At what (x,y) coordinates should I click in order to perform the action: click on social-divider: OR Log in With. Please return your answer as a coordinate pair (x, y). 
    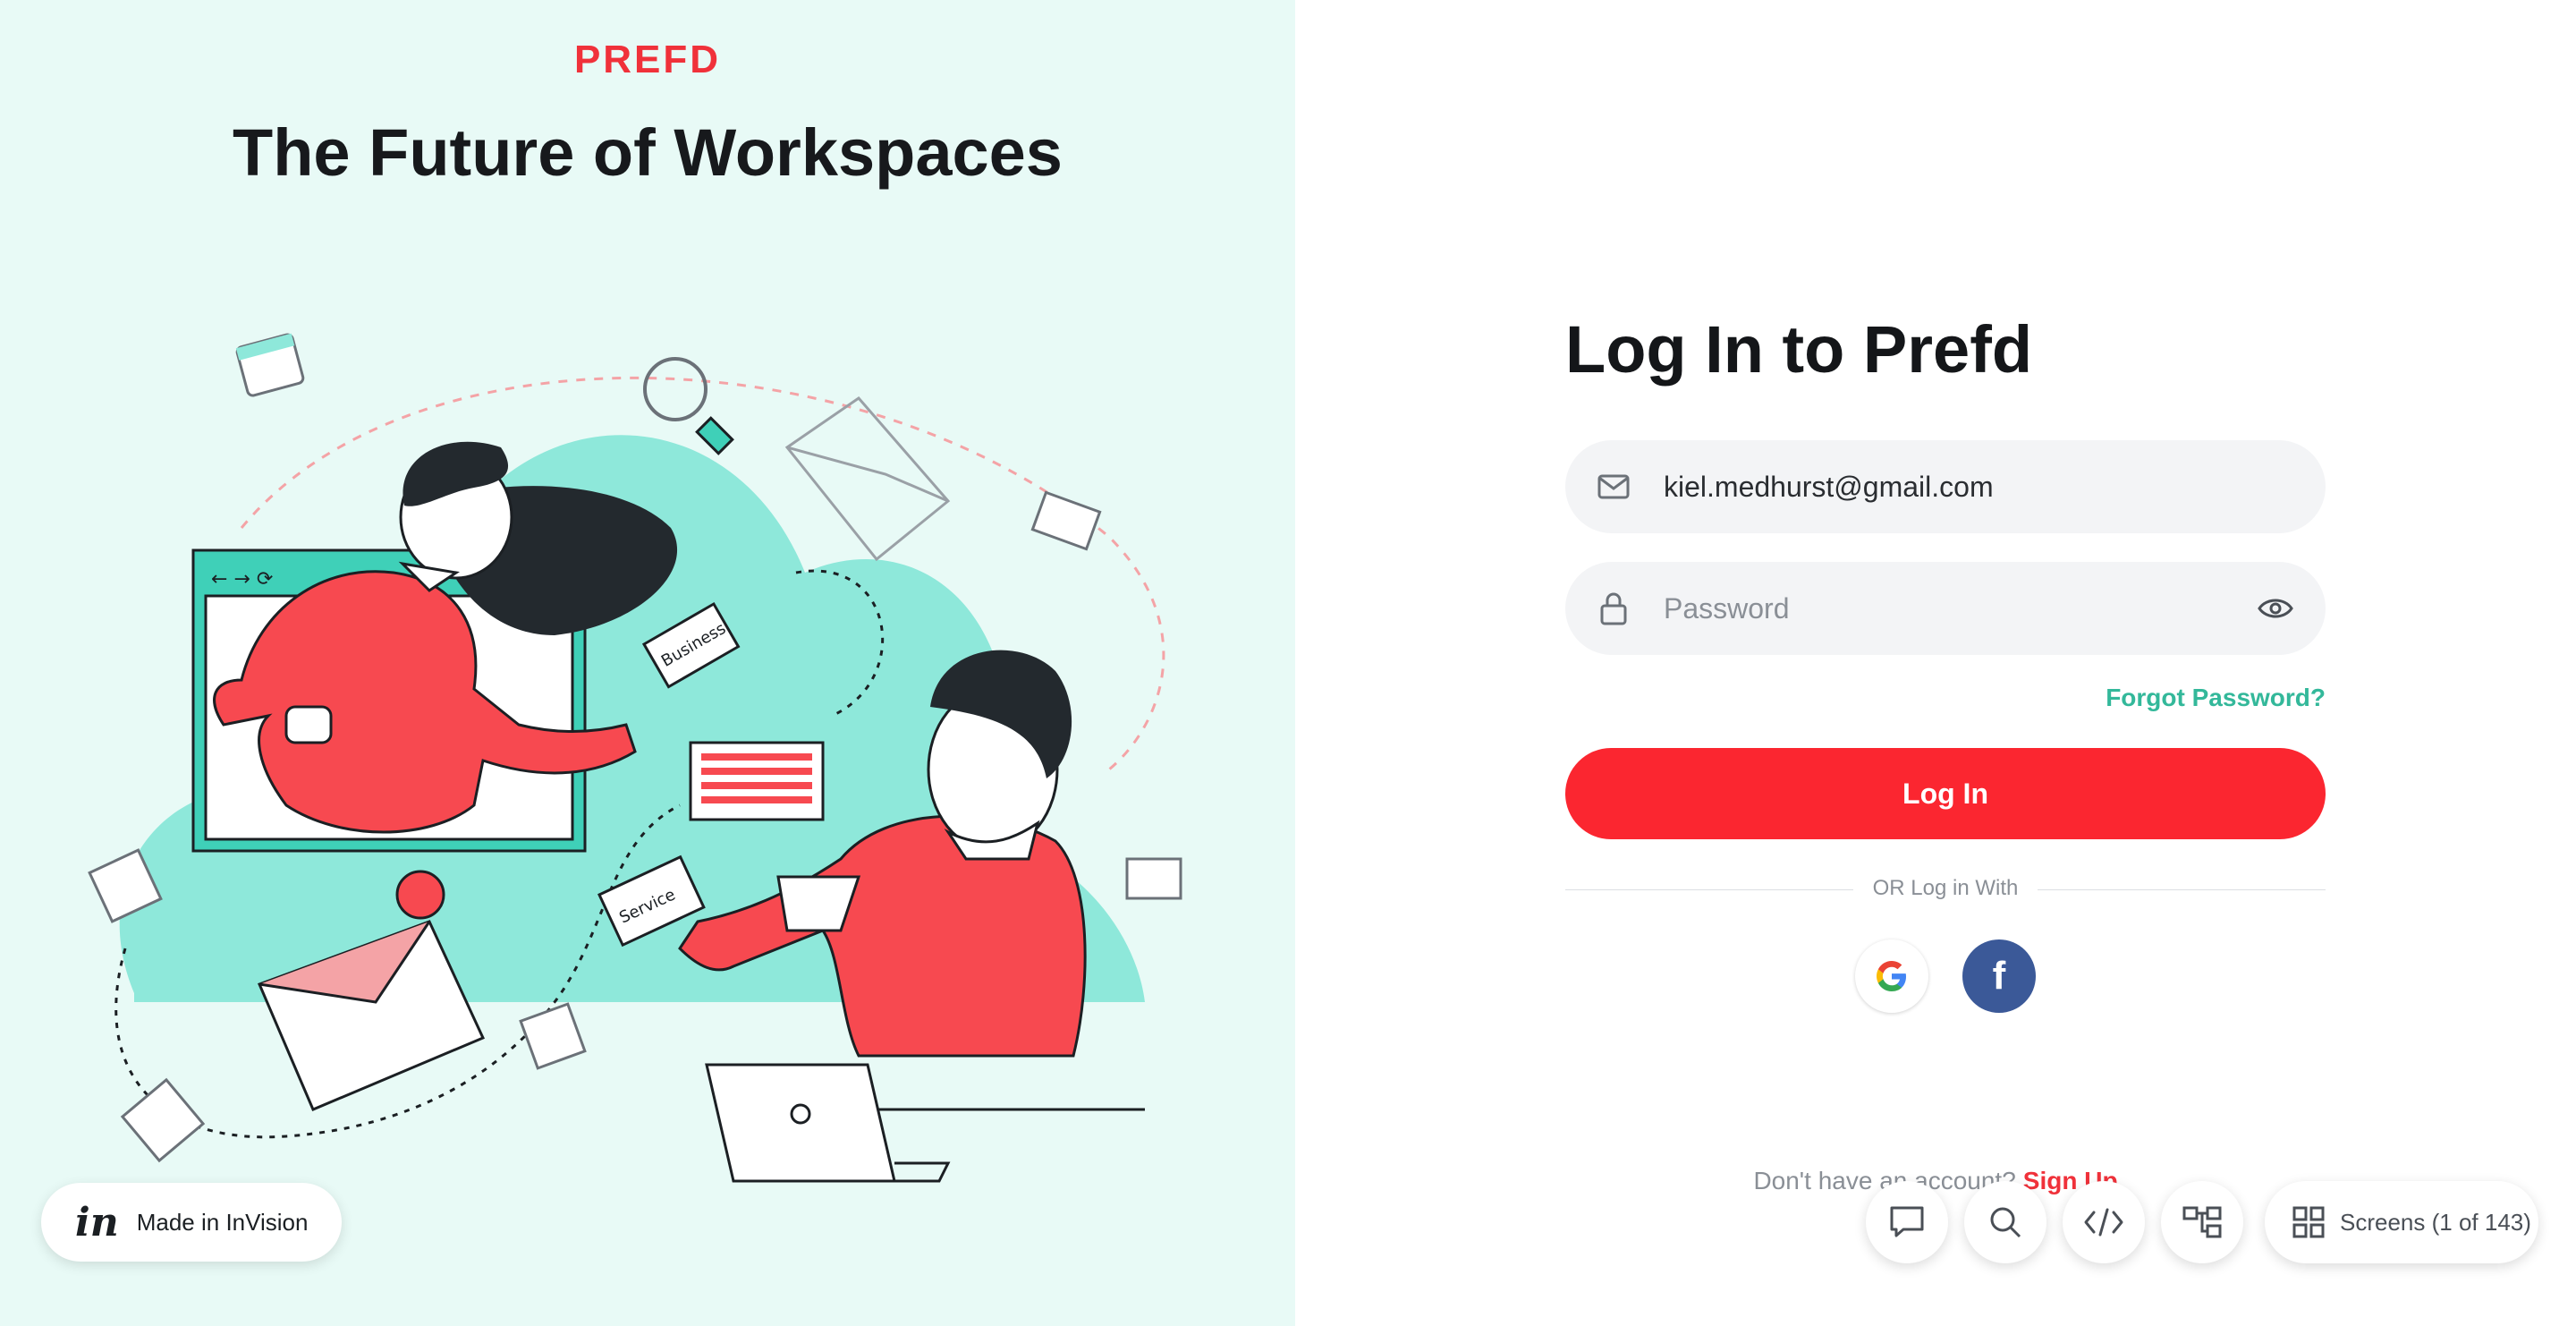
    Looking at the image, I should click on (1945, 888).